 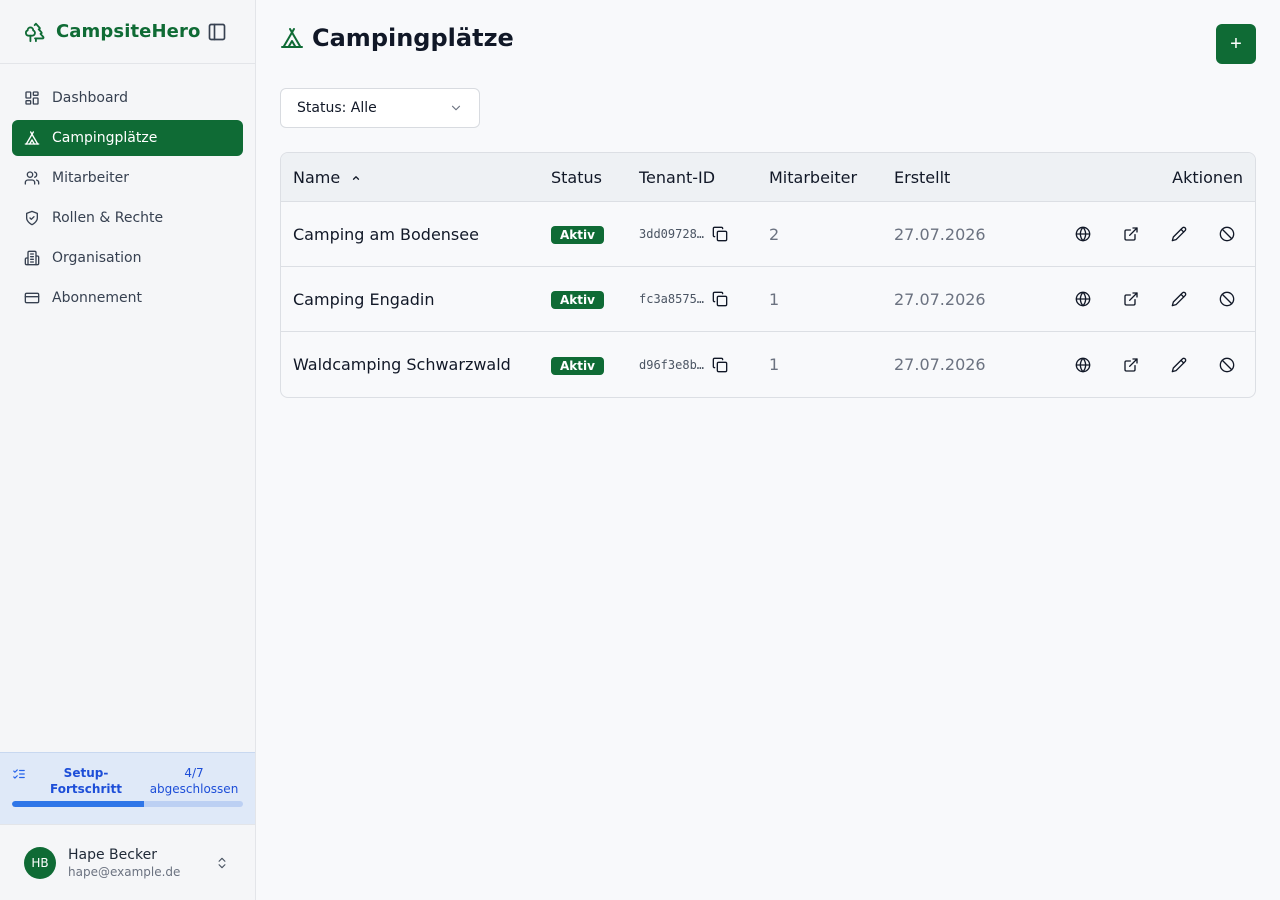 I want to click on sidebar-item-label: Dashboard, so click(x=90, y=98).